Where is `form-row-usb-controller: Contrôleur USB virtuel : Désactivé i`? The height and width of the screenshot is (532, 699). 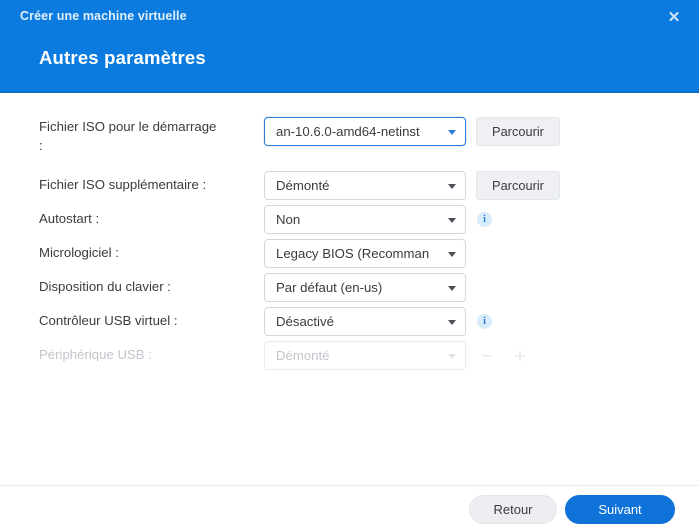 form-row-usb-controller: Contrôleur USB virtuel : Désactivé i is located at coordinates (349, 322).